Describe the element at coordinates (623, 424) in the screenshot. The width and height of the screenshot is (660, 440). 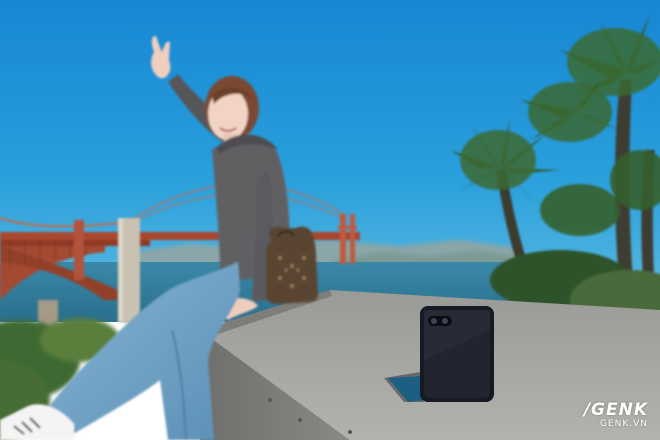
I see `watermark-domain: GENK.VN` at that location.